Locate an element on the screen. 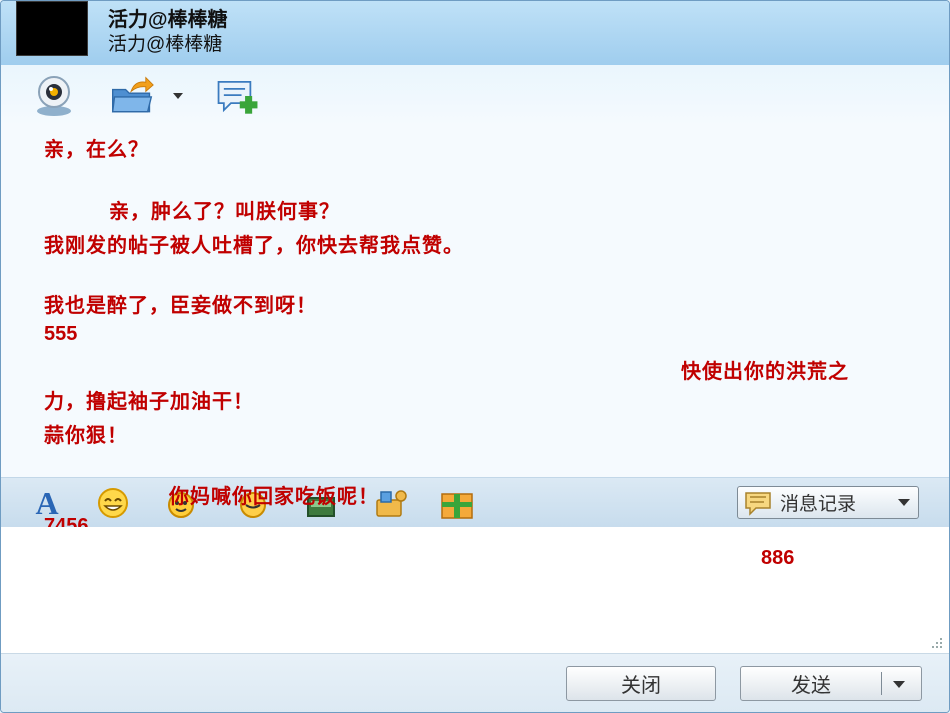  send-label: 发送 is located at coordinates (811, 686).